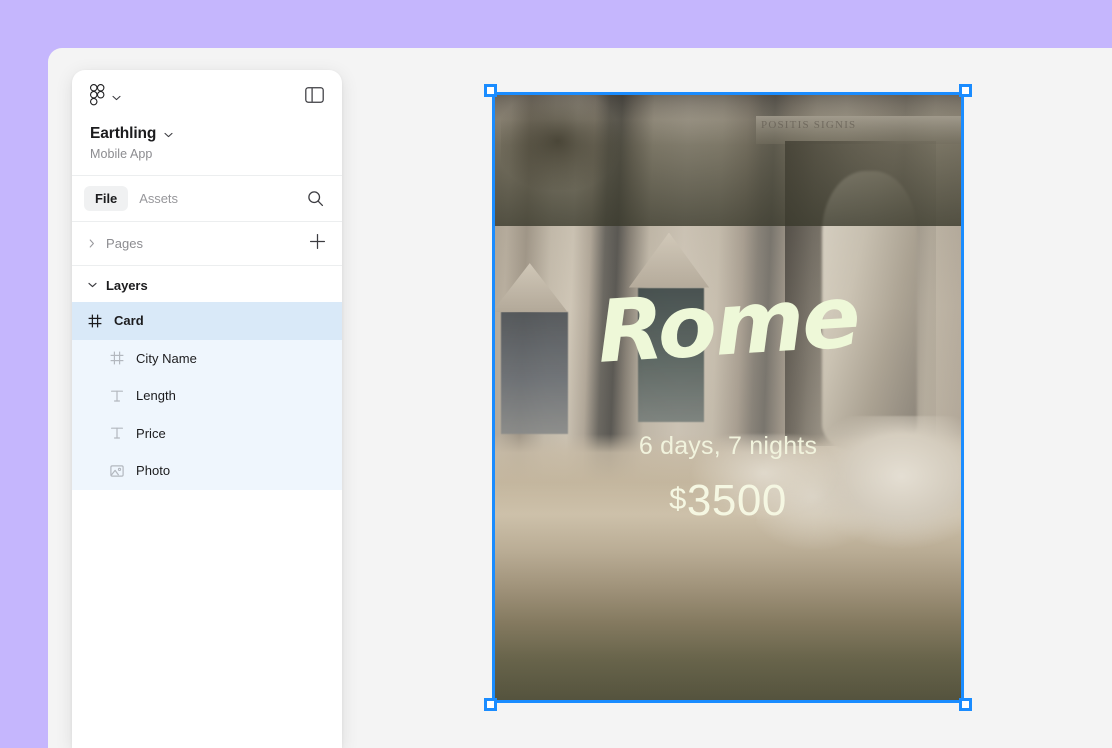  What do you see at coordinates (106, 198) in the screenshot?
I see `tab-file: File` at bounding box center [106, 198].